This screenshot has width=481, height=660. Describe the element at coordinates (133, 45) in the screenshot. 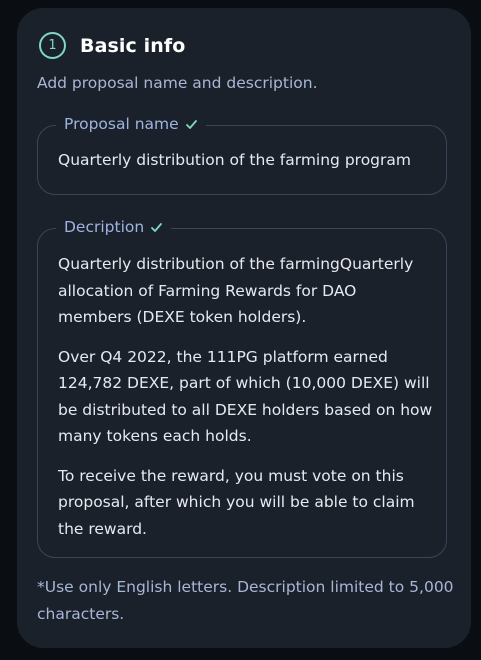

I see `section-title: Basic info` at that location.